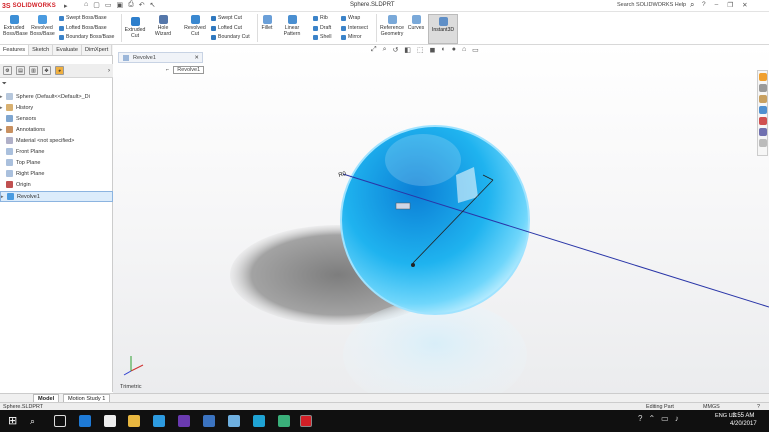  What do you see at coordinates (730, 5) in the screenshot?
I see `restore-icon: ❐` at bounding box center [730, 5].